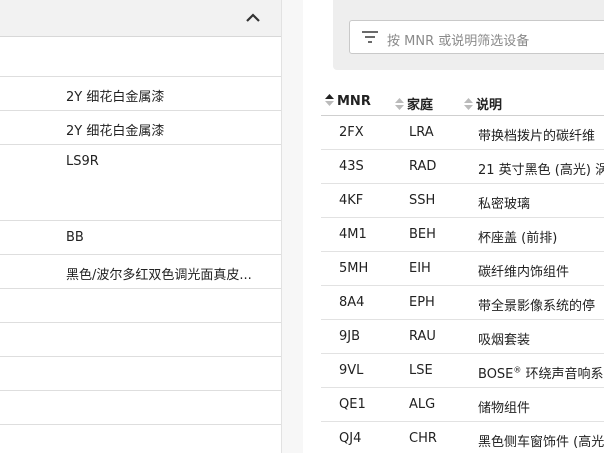  What do you see at coordinates (496, 374) in the screenshot?
I see `brand-name: BOSE` at bounding box center [496, 374].